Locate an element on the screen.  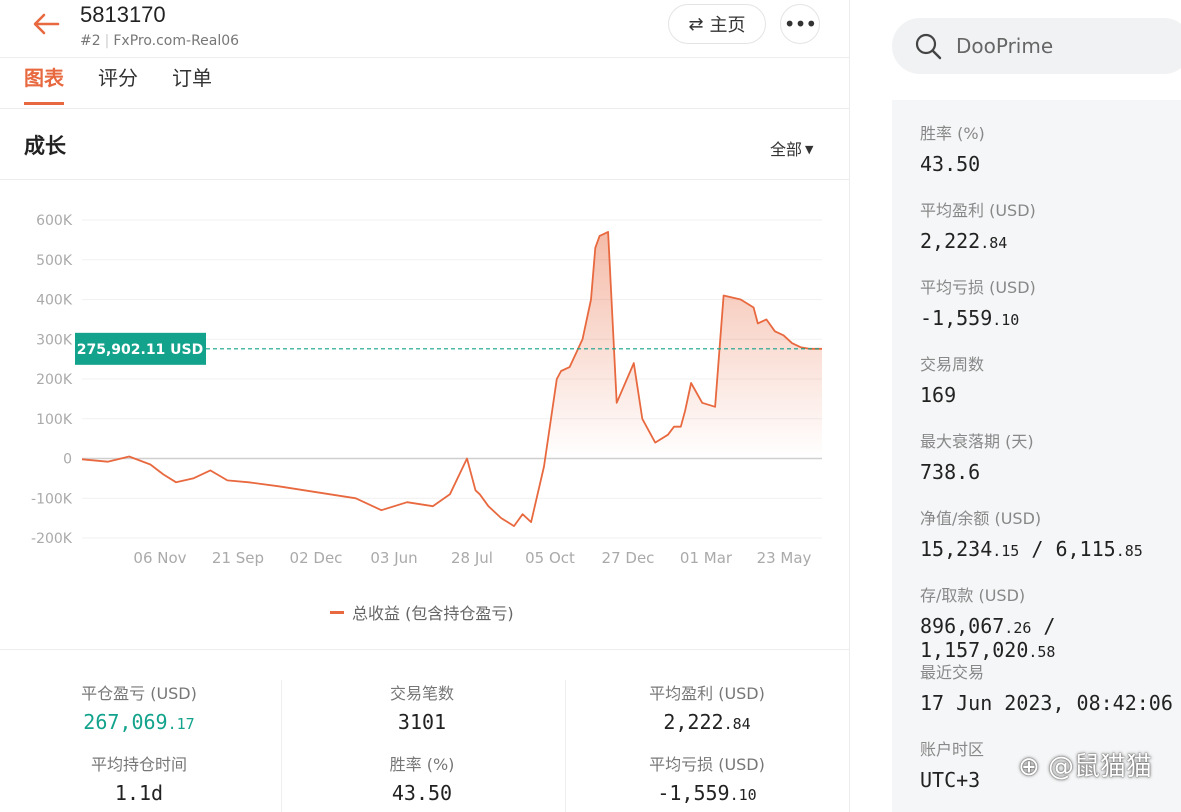
stat-value: 1.1d is located at coordinates (139, 793).